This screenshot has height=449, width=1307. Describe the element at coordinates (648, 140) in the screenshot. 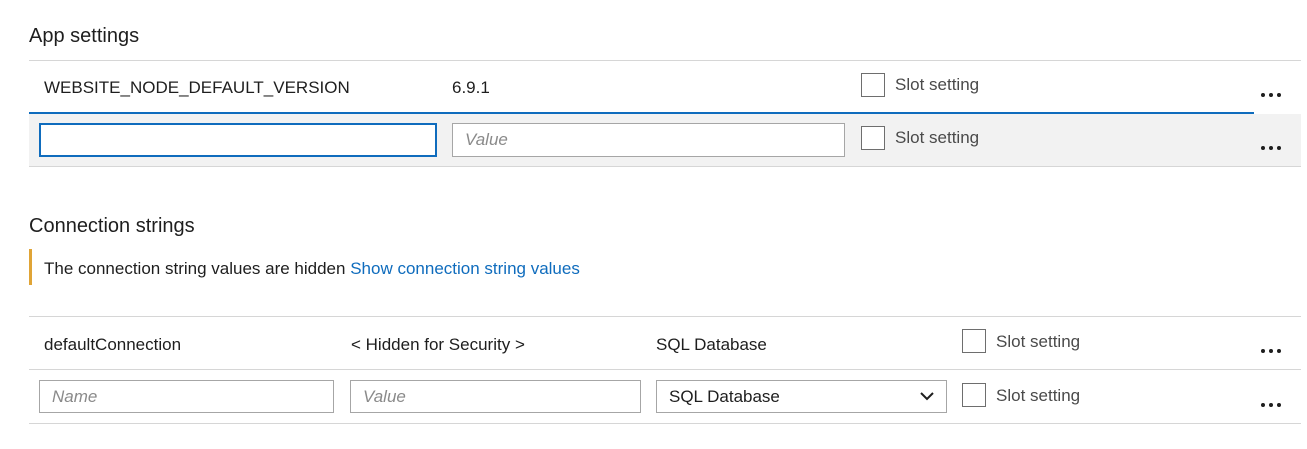

I see `app-setting-value-input` at that location.